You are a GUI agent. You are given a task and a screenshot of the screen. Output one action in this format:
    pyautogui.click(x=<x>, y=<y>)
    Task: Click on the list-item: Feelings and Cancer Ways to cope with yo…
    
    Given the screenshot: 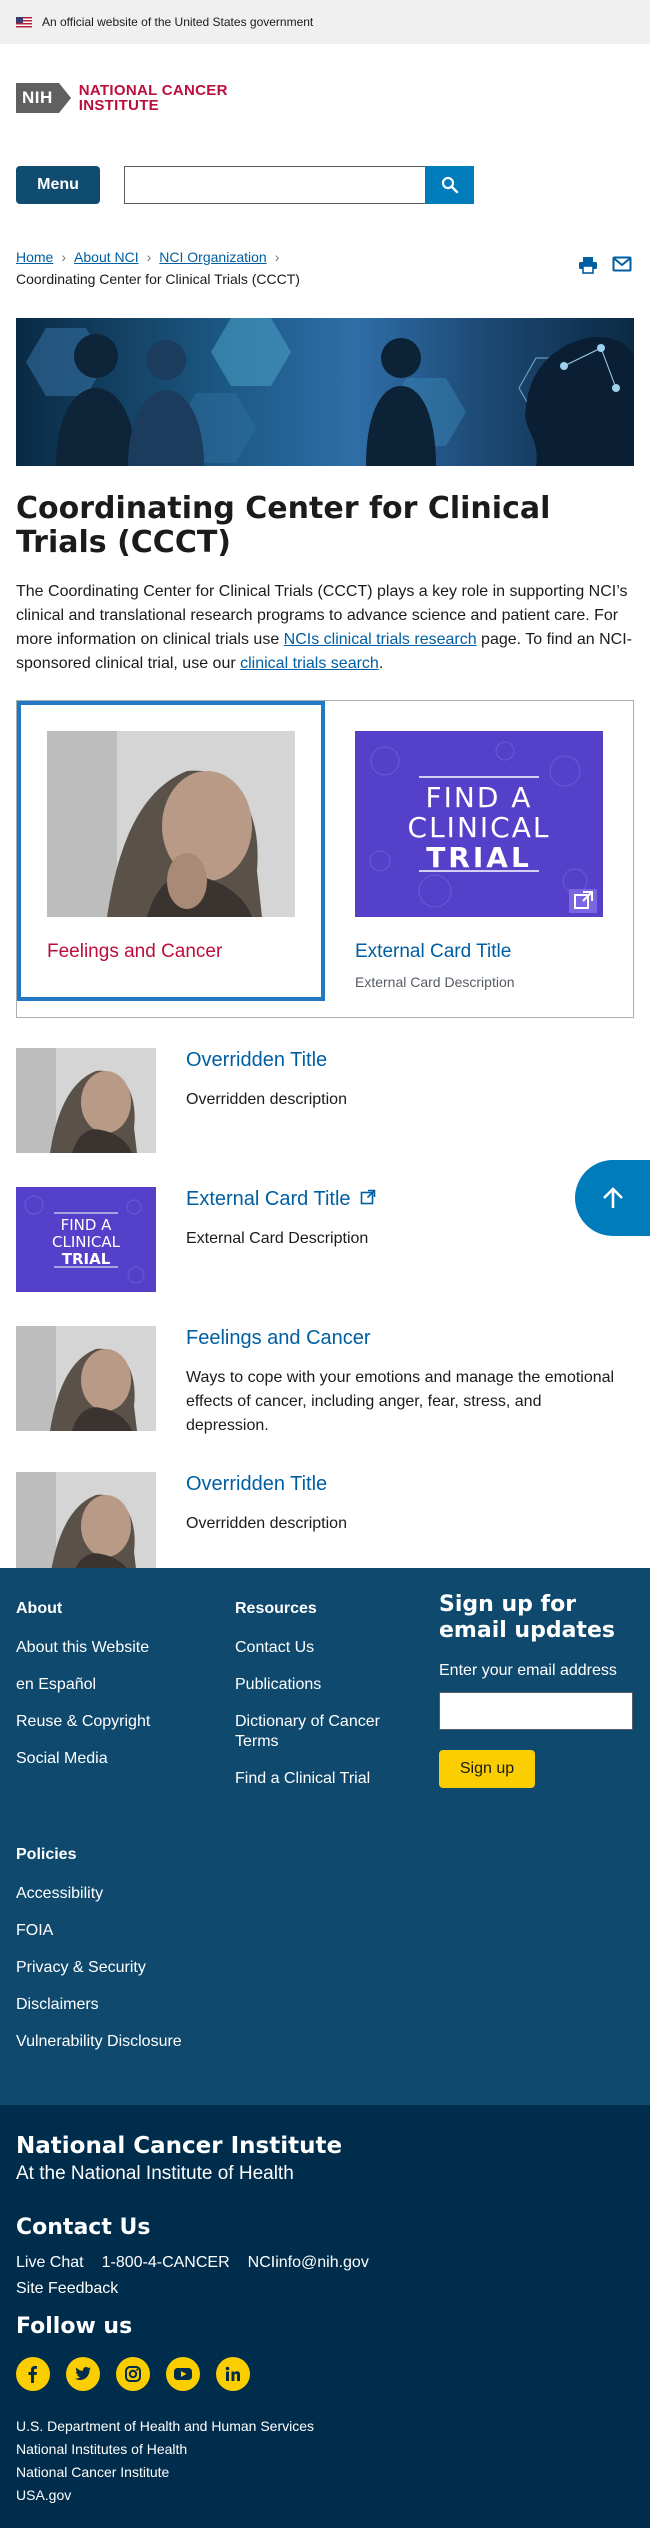 What is the action you would take?
    pyautogui.click(x=325, y=1382)
    